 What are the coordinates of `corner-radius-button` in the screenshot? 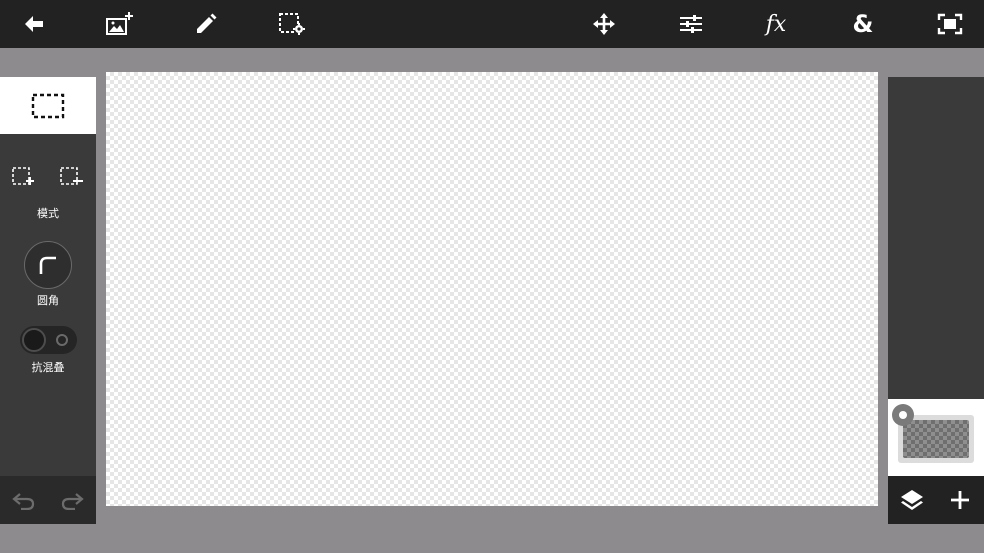 It's located at (48, 265).